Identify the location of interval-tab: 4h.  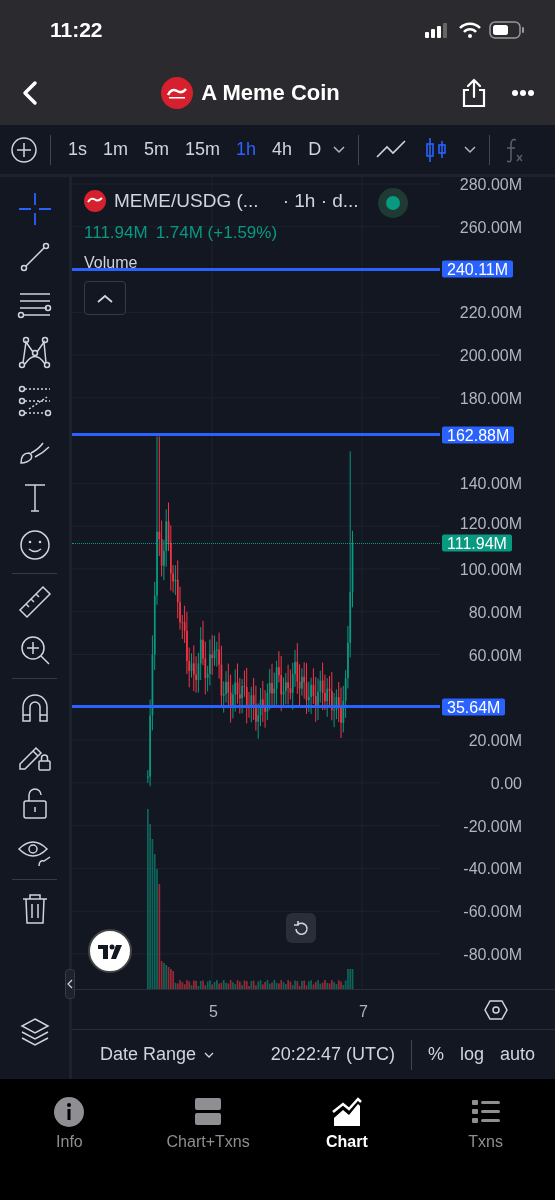
(282, 149).